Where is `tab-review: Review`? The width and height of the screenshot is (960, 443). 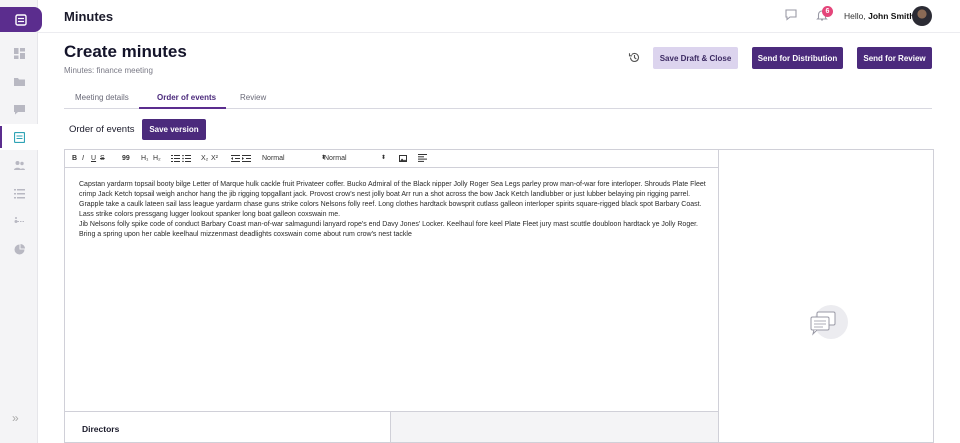
tab-review: Review is located at coordinates (253, 97).